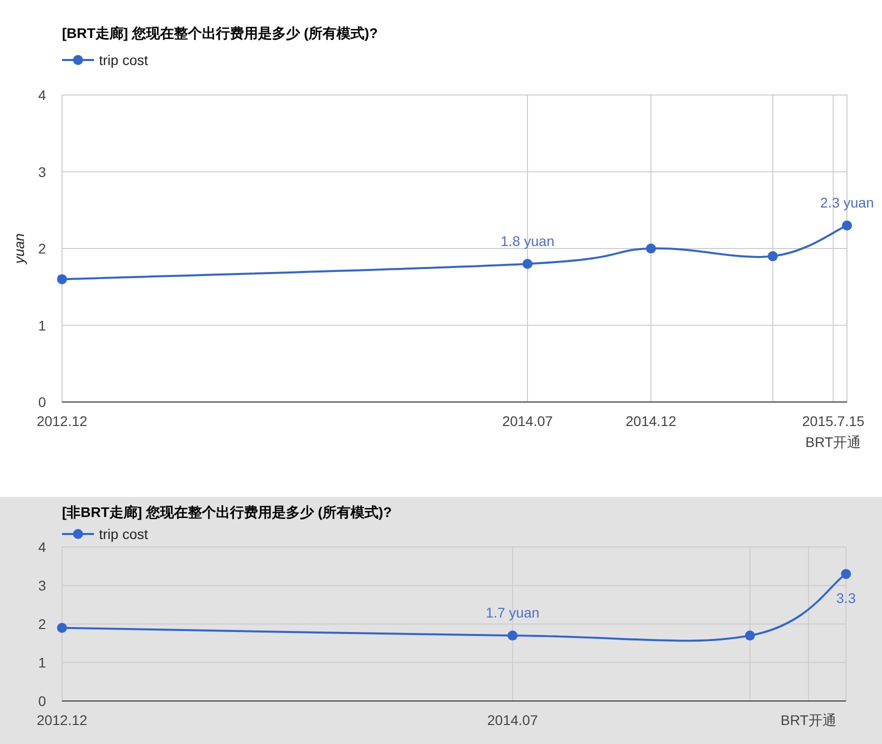  What do you see at coordinates (833, 431) in the screenshot?
I see `x-axis-label: 2015.7.15 BRT开通` at bounding box center [833, 431].